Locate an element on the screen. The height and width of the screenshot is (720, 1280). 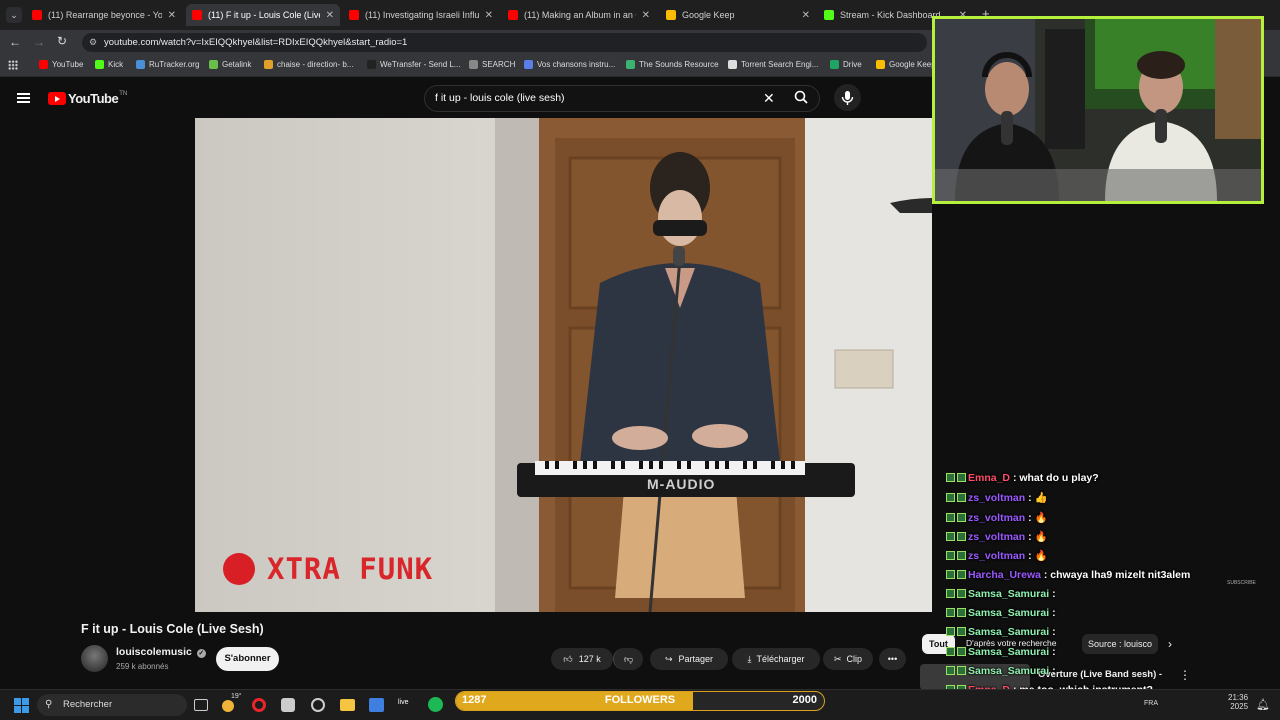
browser-tab: (11) F it up - Louis Cole (Live ✕ is located at coordinates (263, 15).